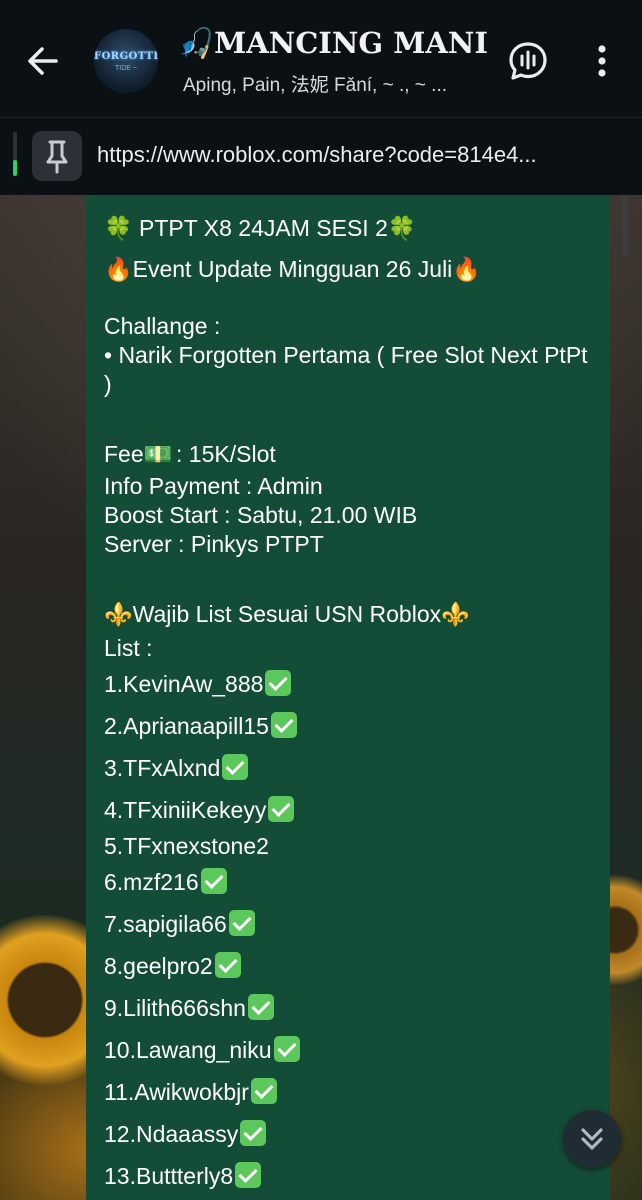 Image resolution: width=642 pixels, height=1200 pixels. I want to click on message-title-line: 🍀 PTPT X8 24JAM SESI 2🍀, so click(260, 228).